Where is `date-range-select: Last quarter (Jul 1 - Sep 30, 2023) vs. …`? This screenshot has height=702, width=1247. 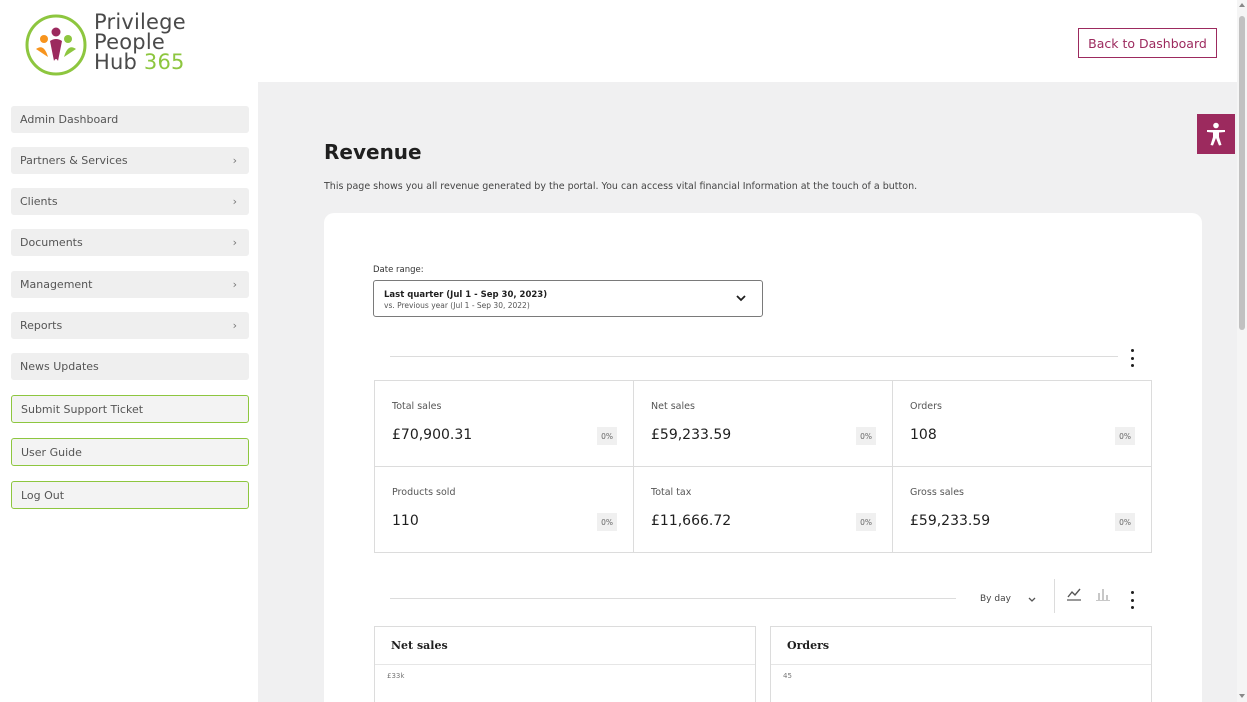 date-range-select: Last quarter (Jul 1 - Sep 30, 2023) vs. … is located at coordinates (568, 298).